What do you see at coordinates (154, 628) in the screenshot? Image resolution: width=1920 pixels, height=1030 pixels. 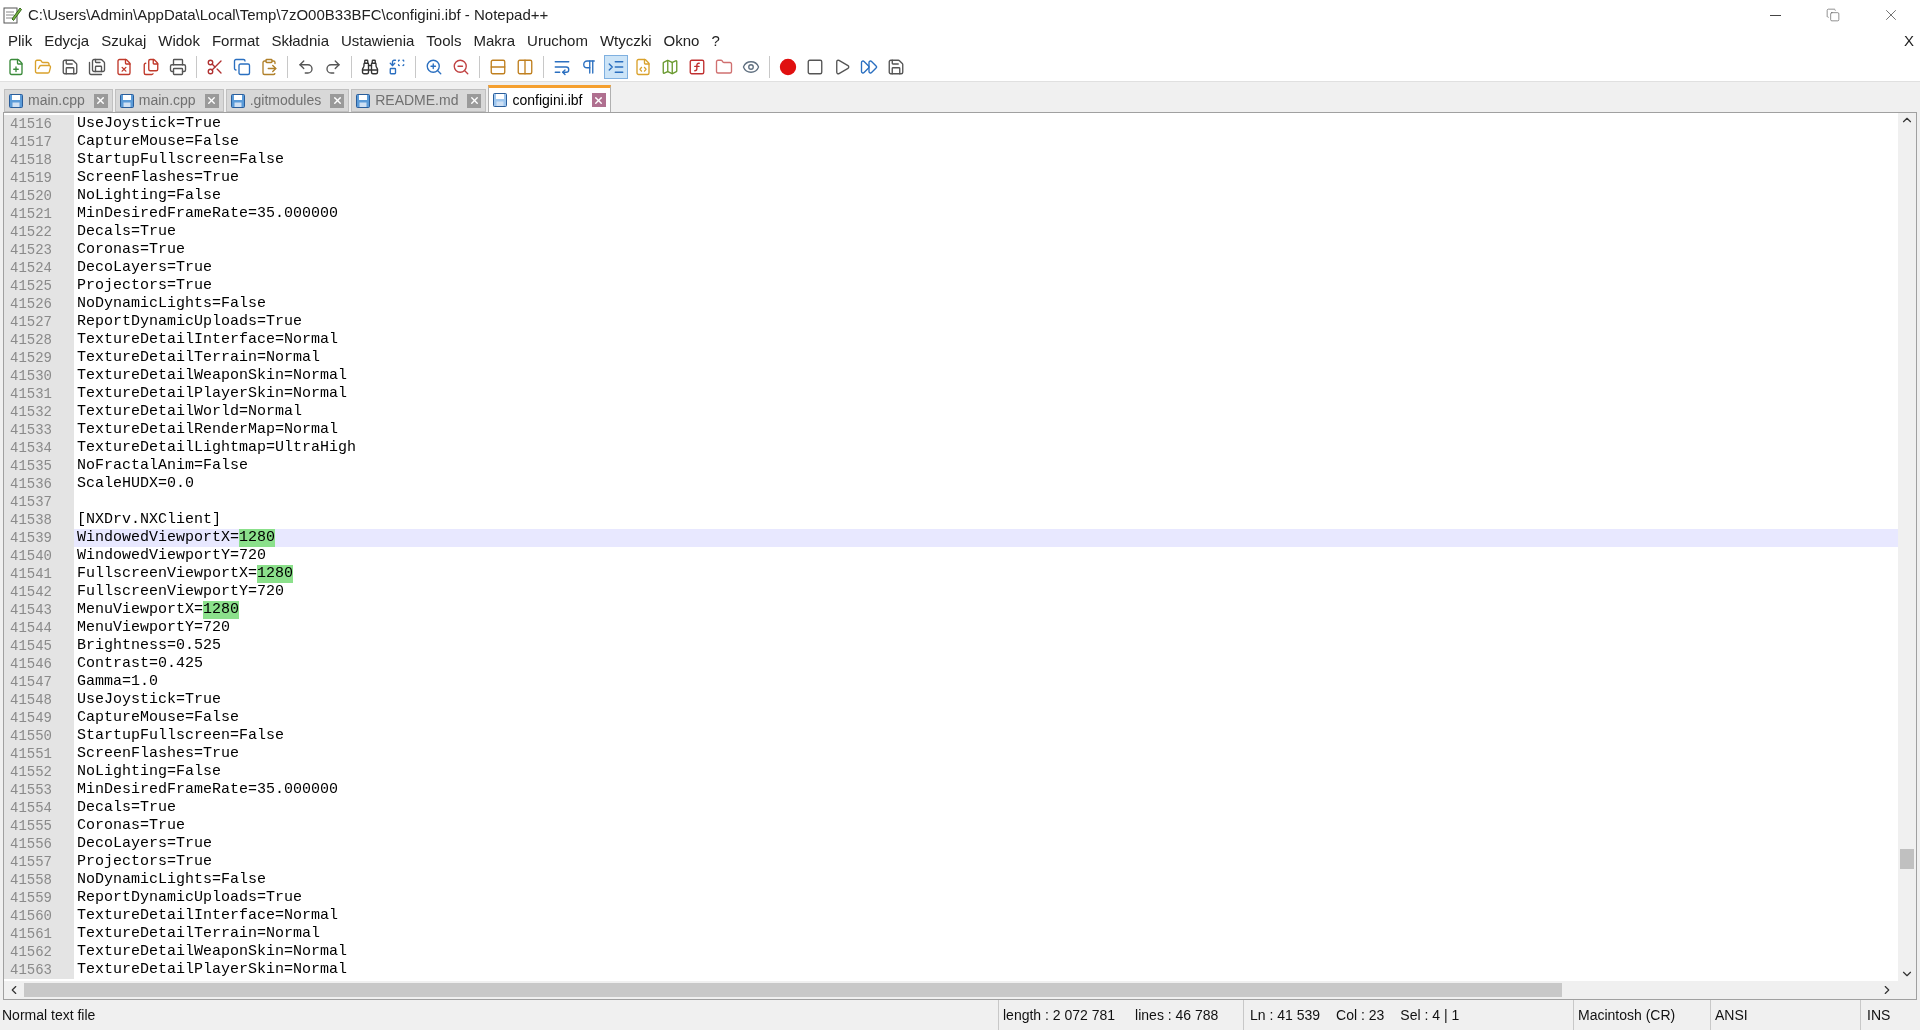 I see `code-text: MenuViewportY=720` at bounding box center [154, 628].